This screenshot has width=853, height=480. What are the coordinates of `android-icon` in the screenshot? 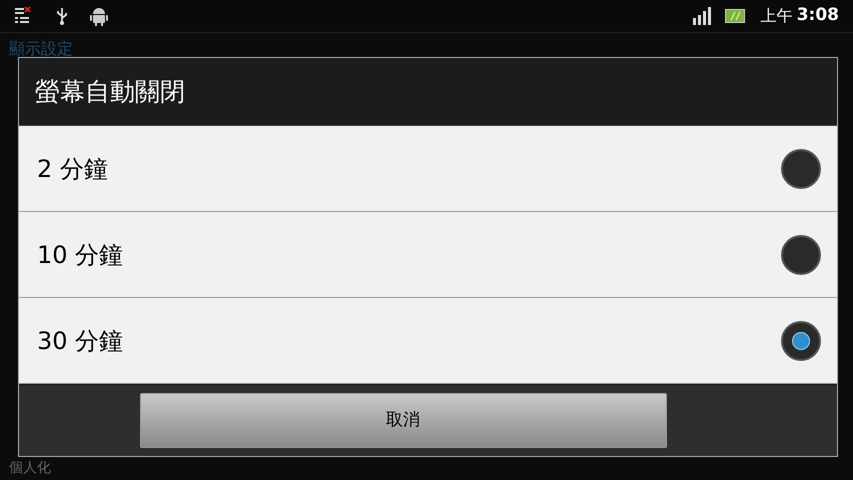 It's located at (99, 16).